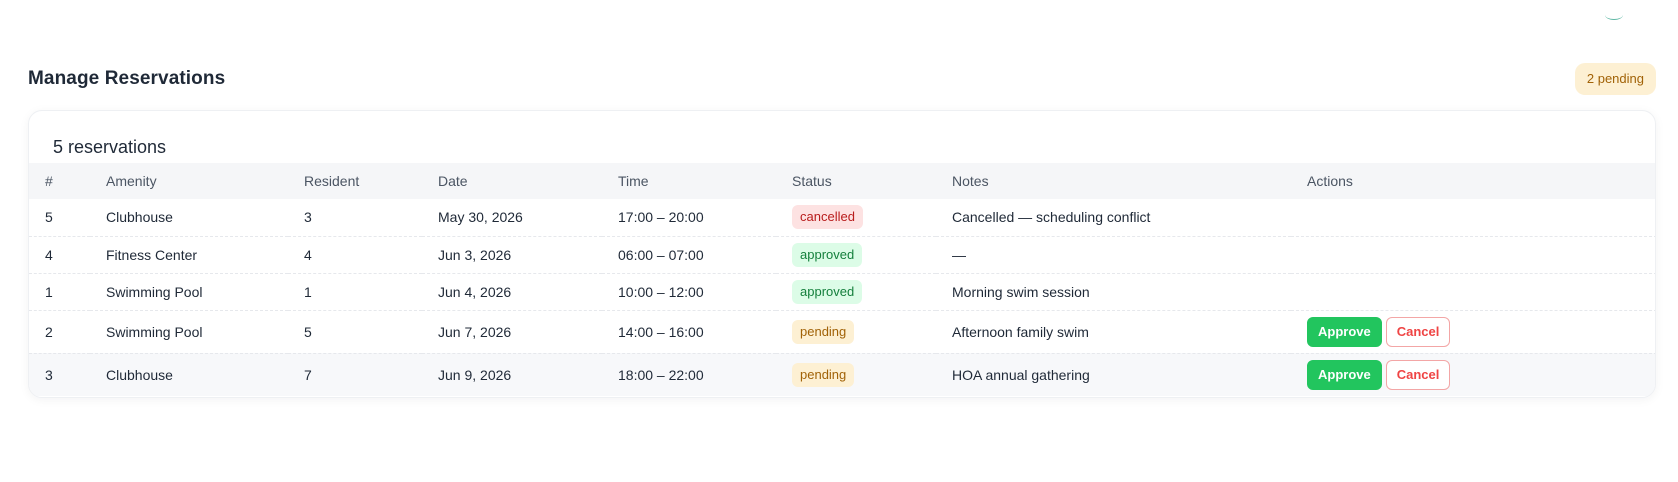 Image resolution: width=1678 pixels, height=482 pixels. What do you see at coordinates (332, 181) in the screenshot?
I see `column-header-resident: Resident` at bounding box center [332, 181].